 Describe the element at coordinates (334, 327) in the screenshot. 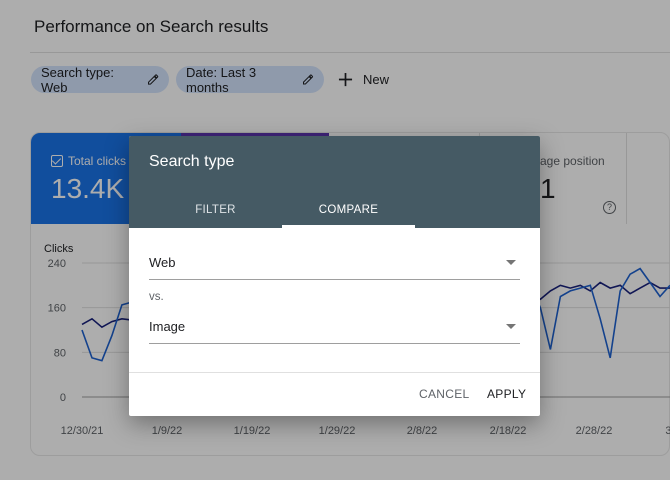

I see `second-search-type-select: Image` at that location.